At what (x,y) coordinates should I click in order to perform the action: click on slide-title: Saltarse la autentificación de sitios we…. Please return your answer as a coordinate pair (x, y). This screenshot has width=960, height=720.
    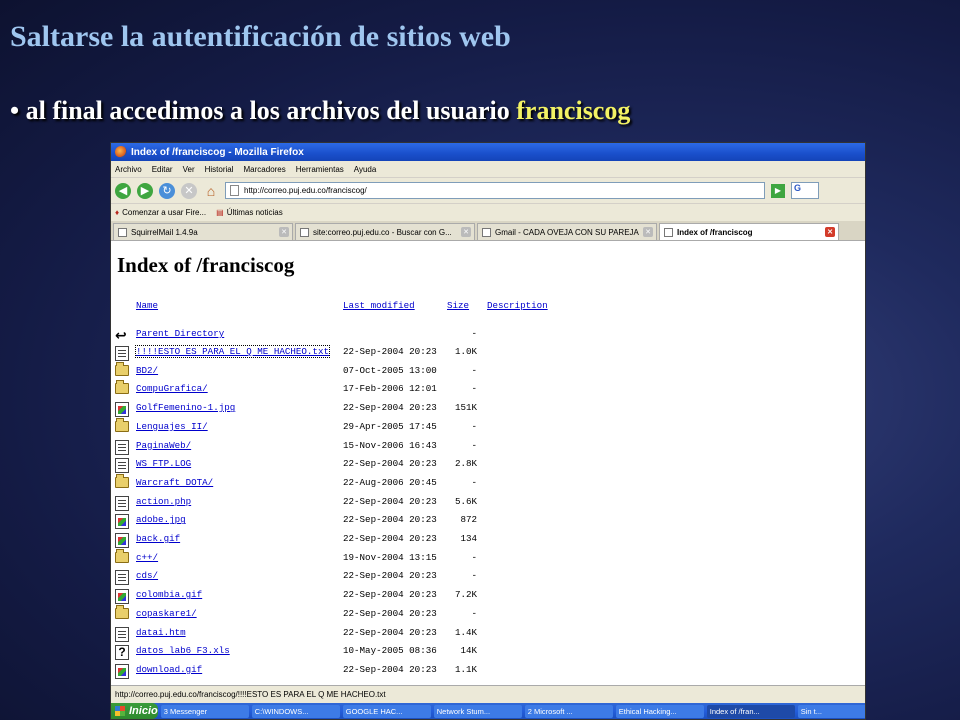
    Looking at the image, I should click on (260, 36).